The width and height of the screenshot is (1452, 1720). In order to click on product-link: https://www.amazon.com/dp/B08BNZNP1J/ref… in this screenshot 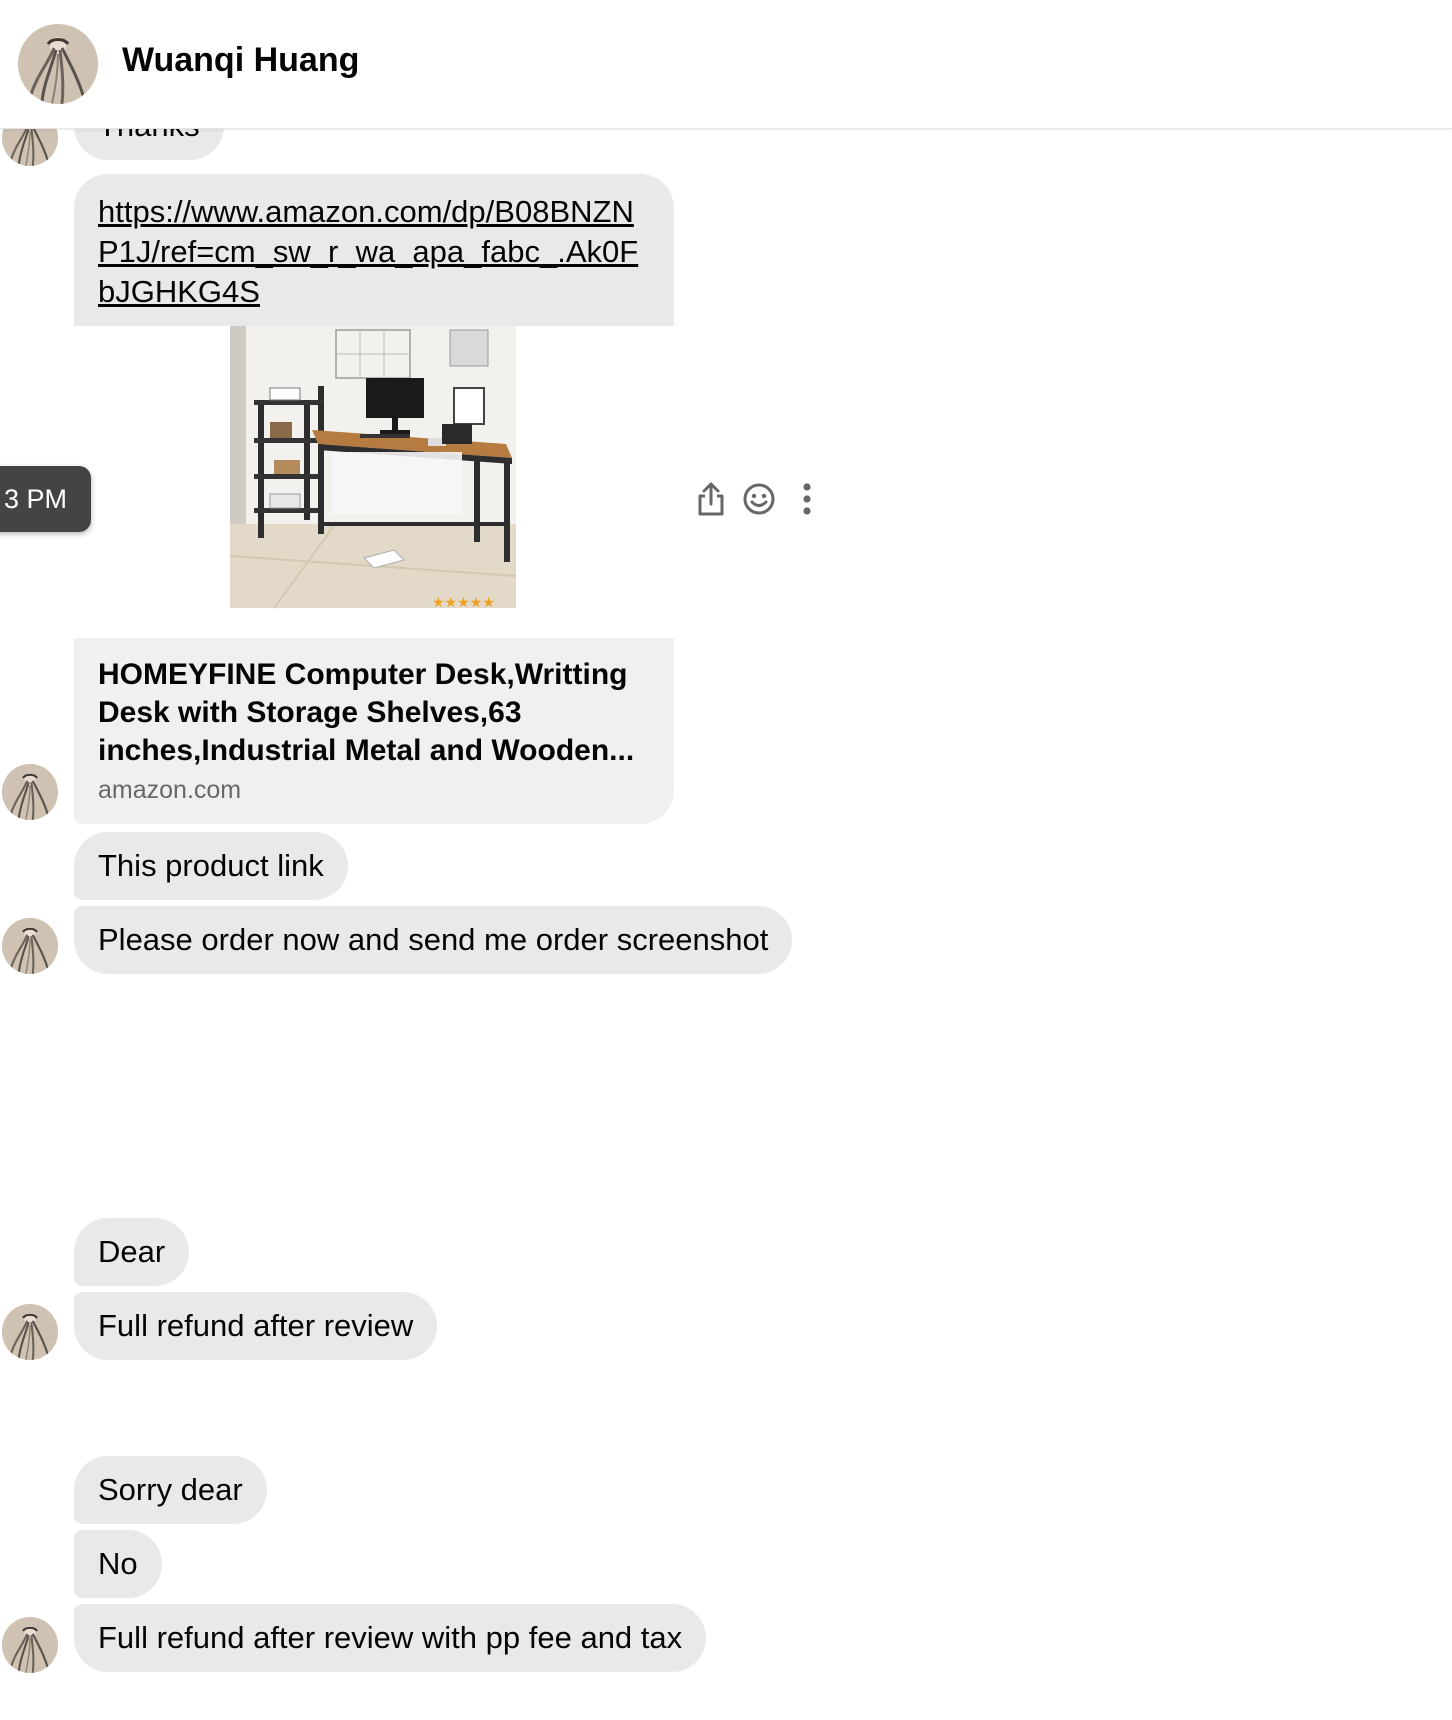, I will do `click(374, 250)`.